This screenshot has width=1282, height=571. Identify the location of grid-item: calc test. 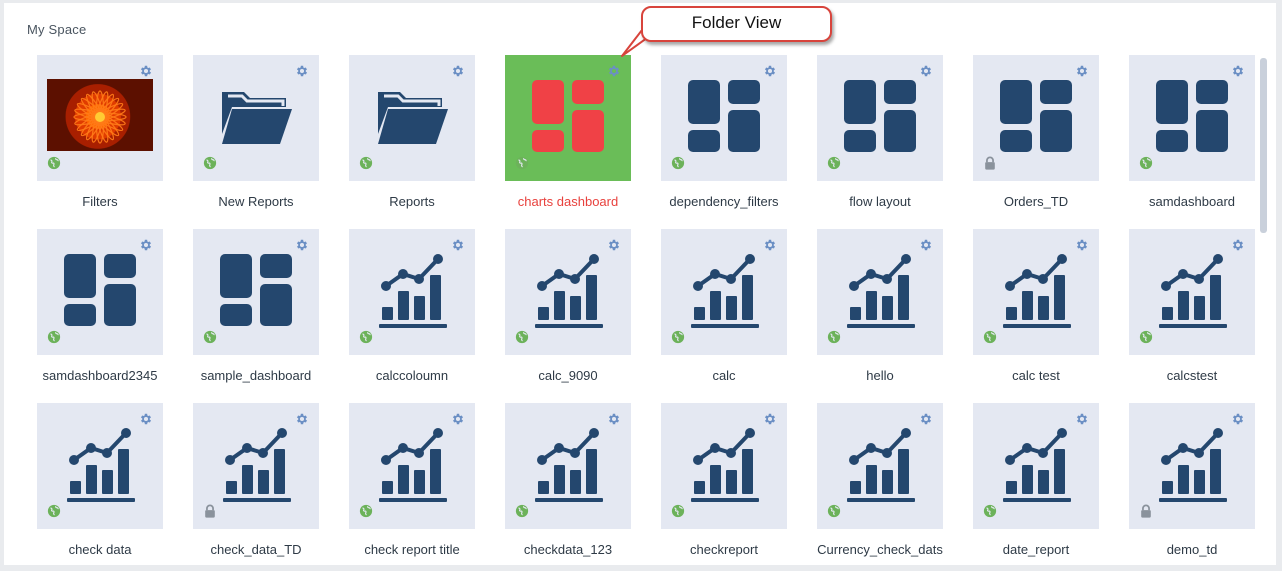
(1019, 313).